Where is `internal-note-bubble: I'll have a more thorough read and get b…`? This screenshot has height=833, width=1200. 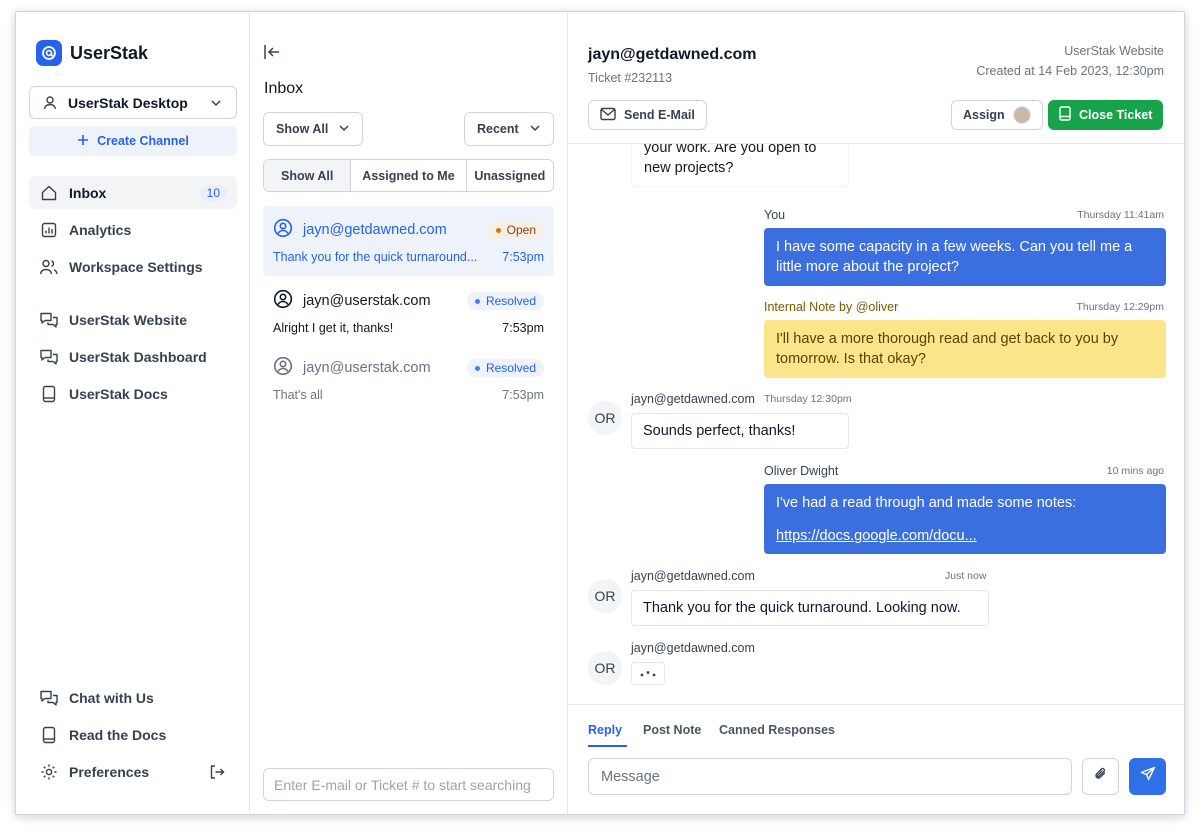 internal-note-bubble: I'll have a more thorough read and get b… is located at coordinates (965, 349).